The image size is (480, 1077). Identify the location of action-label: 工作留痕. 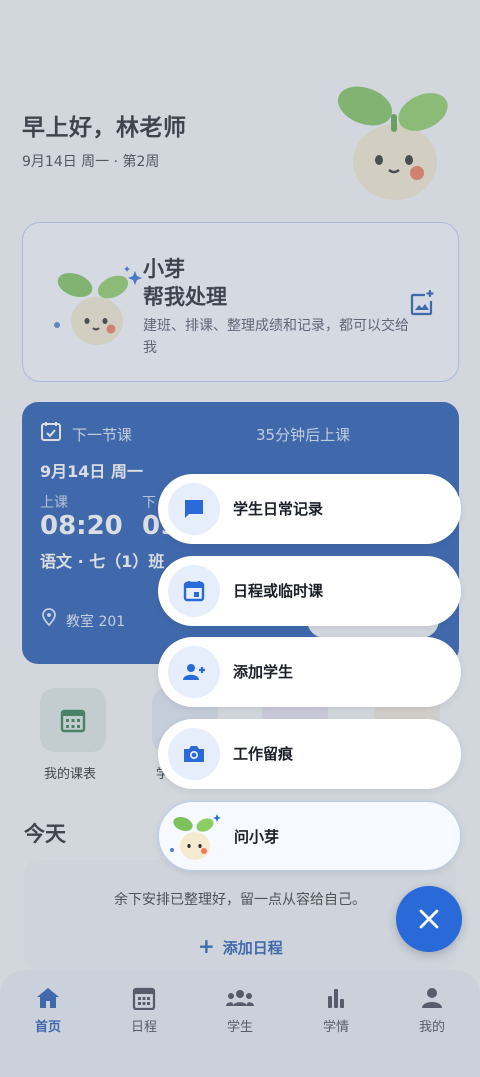
(263, 754).